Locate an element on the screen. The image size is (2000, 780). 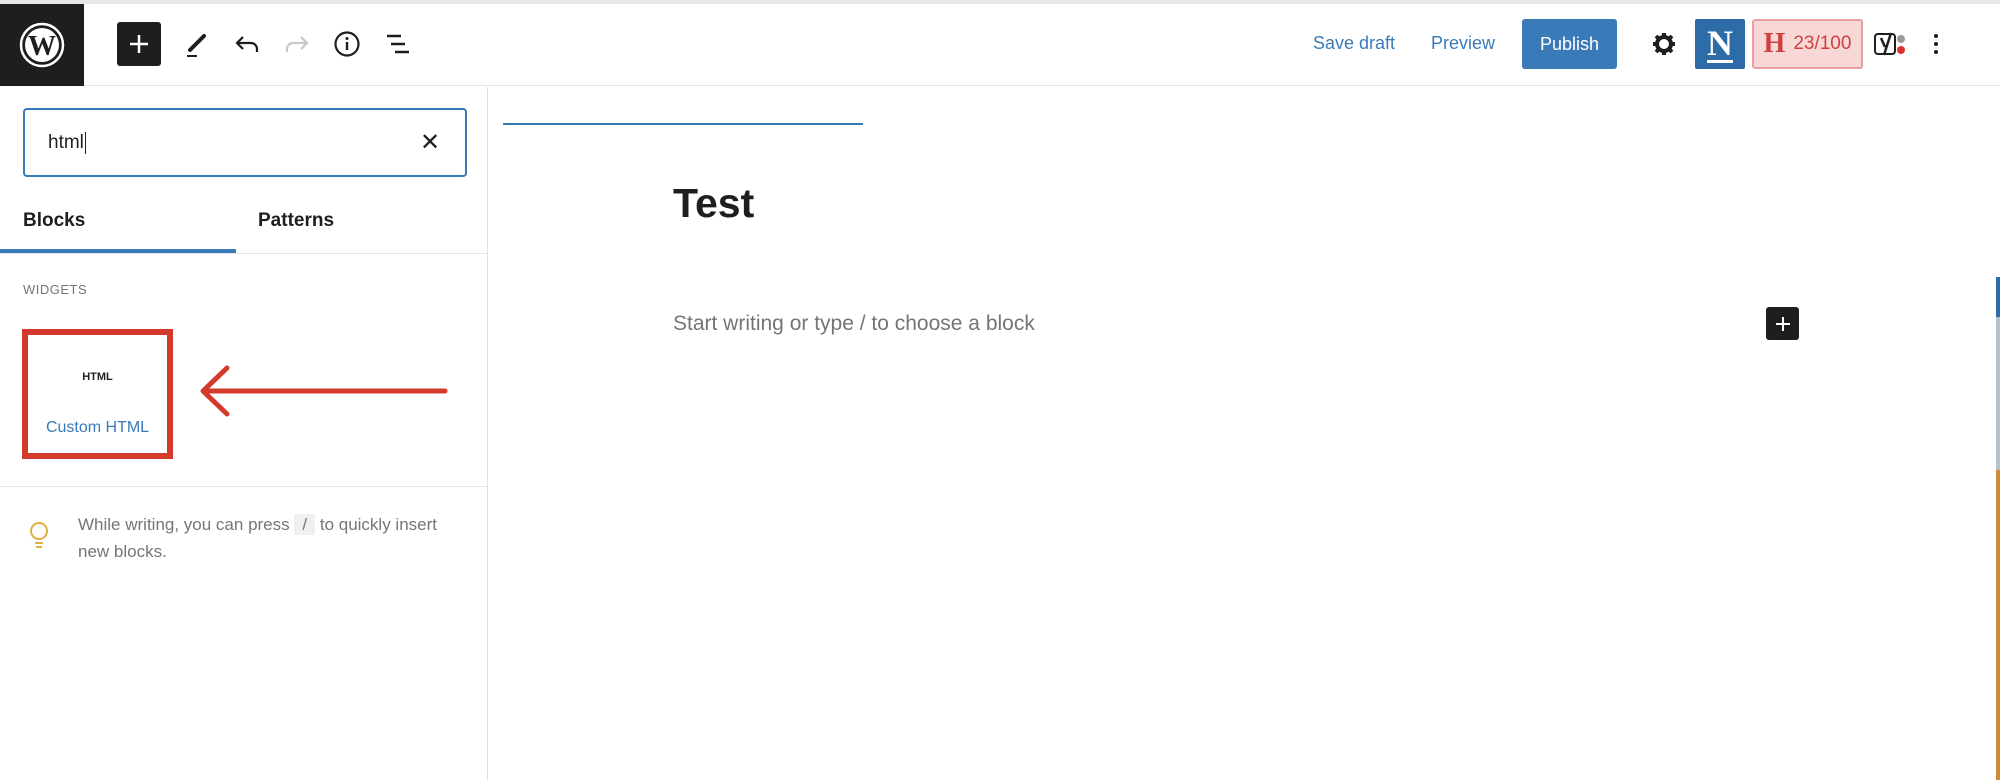
wordpress-logo-icon: W is located at coordinates (42, 45).